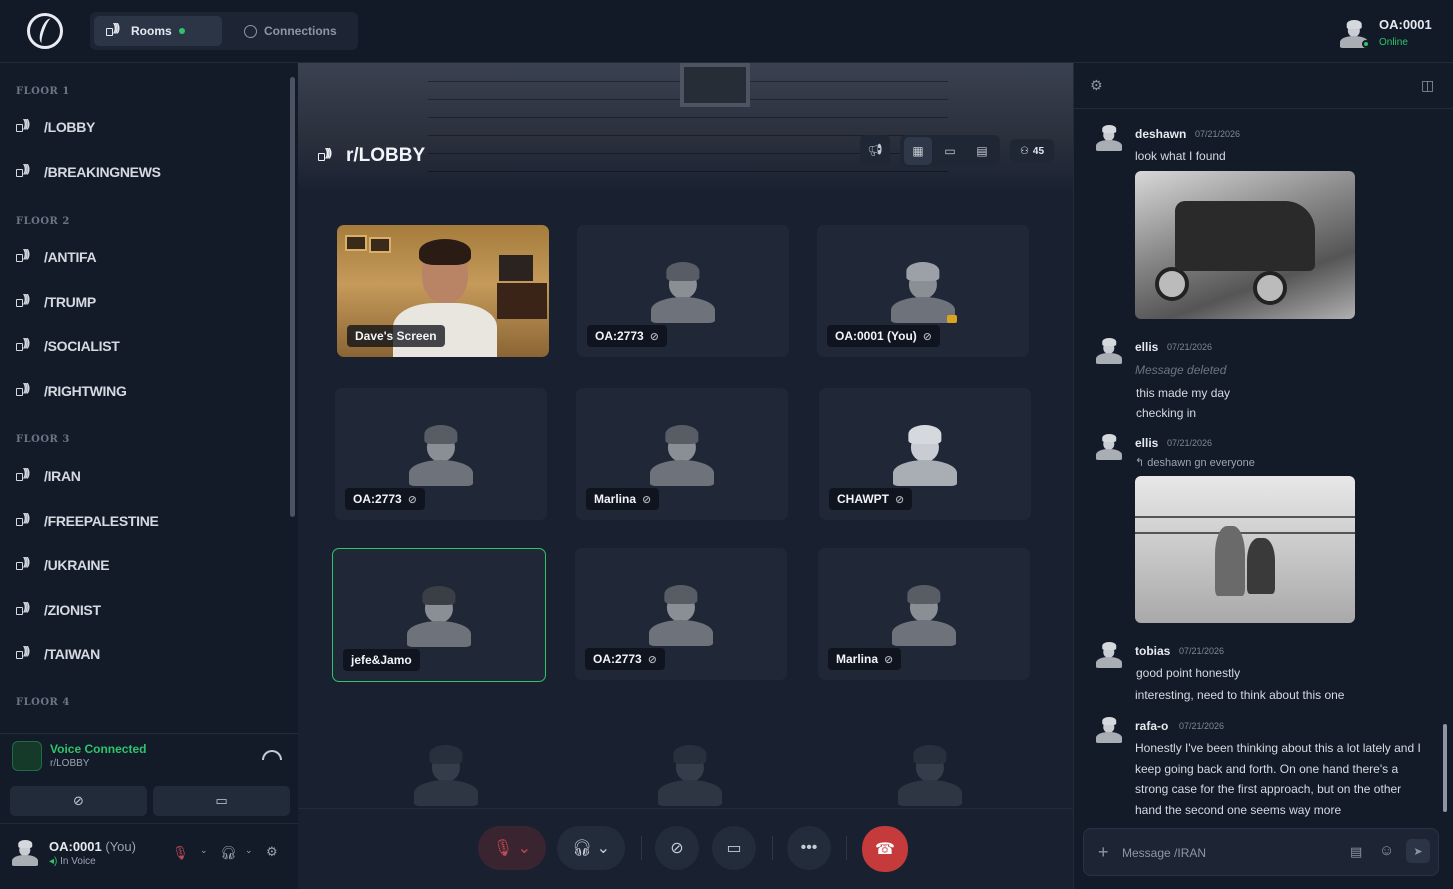 The width and height of the screenshot is (1453, 889). I want to click on participant-count: ⚇ 45, so click(1032, 151).